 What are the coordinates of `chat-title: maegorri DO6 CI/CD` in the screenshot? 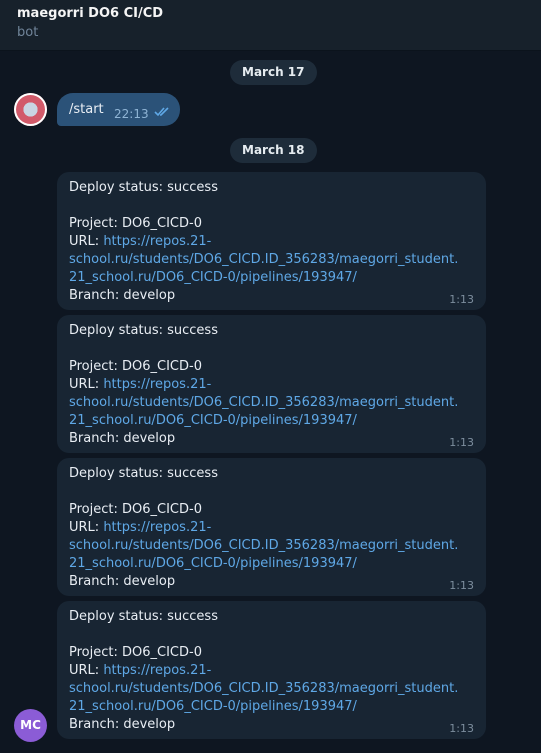 It's located at (90, 13).